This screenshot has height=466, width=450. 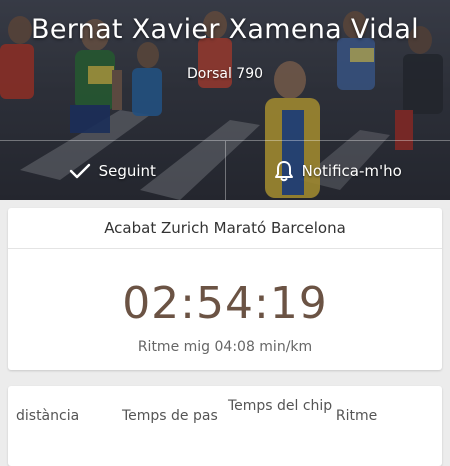 I want to click on column-header-split-time: Temps de pas, so click(x=175, y=411).